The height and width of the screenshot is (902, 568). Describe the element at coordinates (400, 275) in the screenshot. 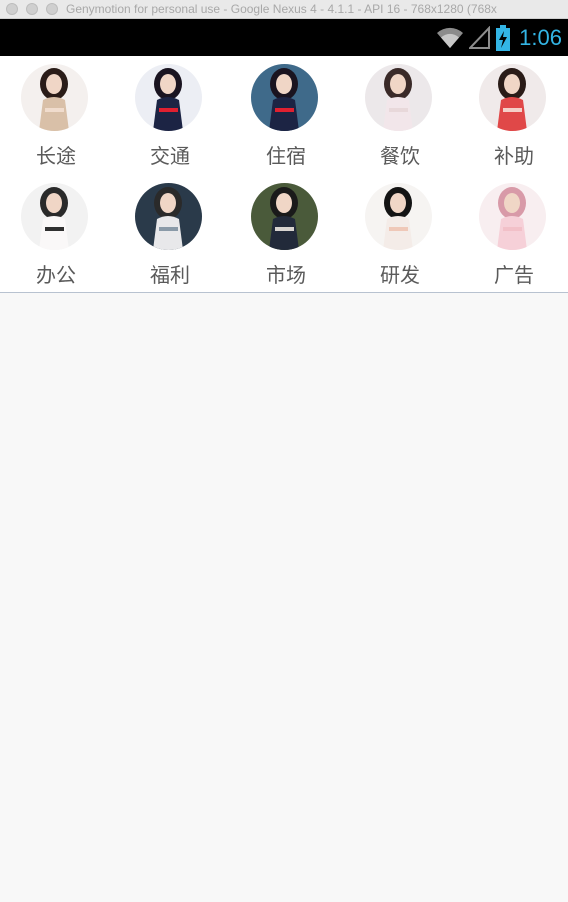

I see `grid-item-label: 研发` at that location.